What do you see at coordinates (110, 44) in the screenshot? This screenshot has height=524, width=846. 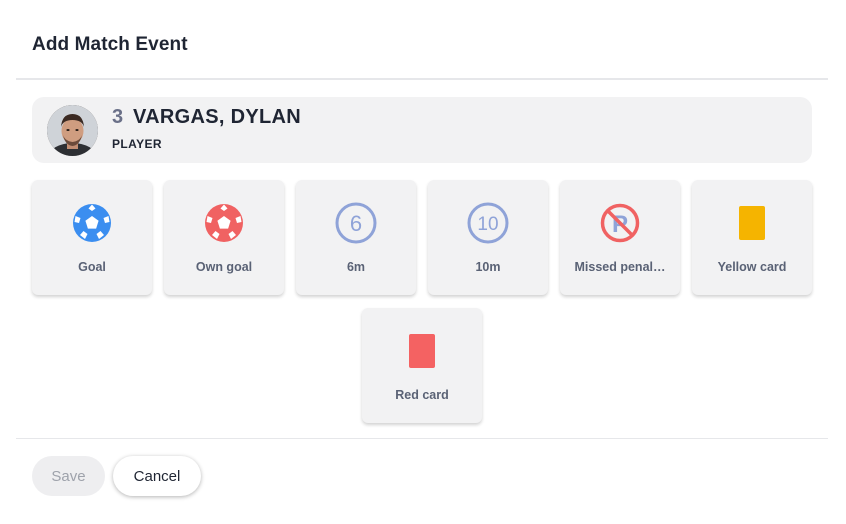 I see `dialog-title: Add Match Event` at bounding box center [110, 44].